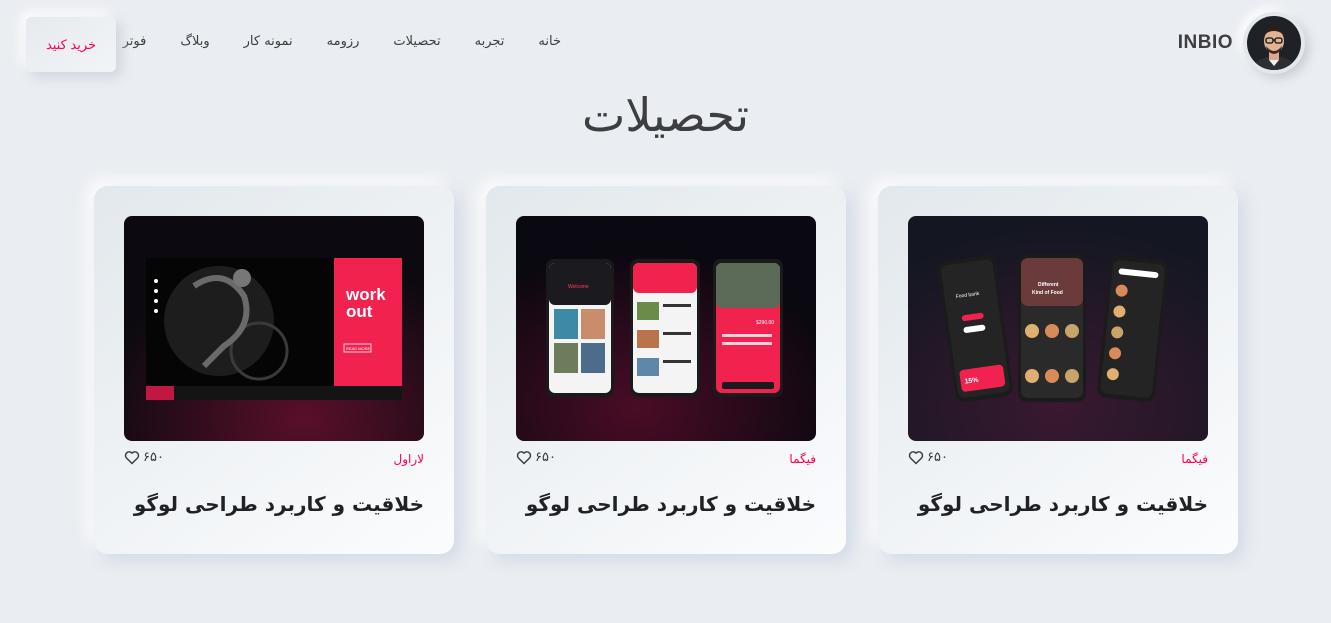 The image size is (1331, 623). I want to click on travel-price-text: $290.00, so click(765, 323).